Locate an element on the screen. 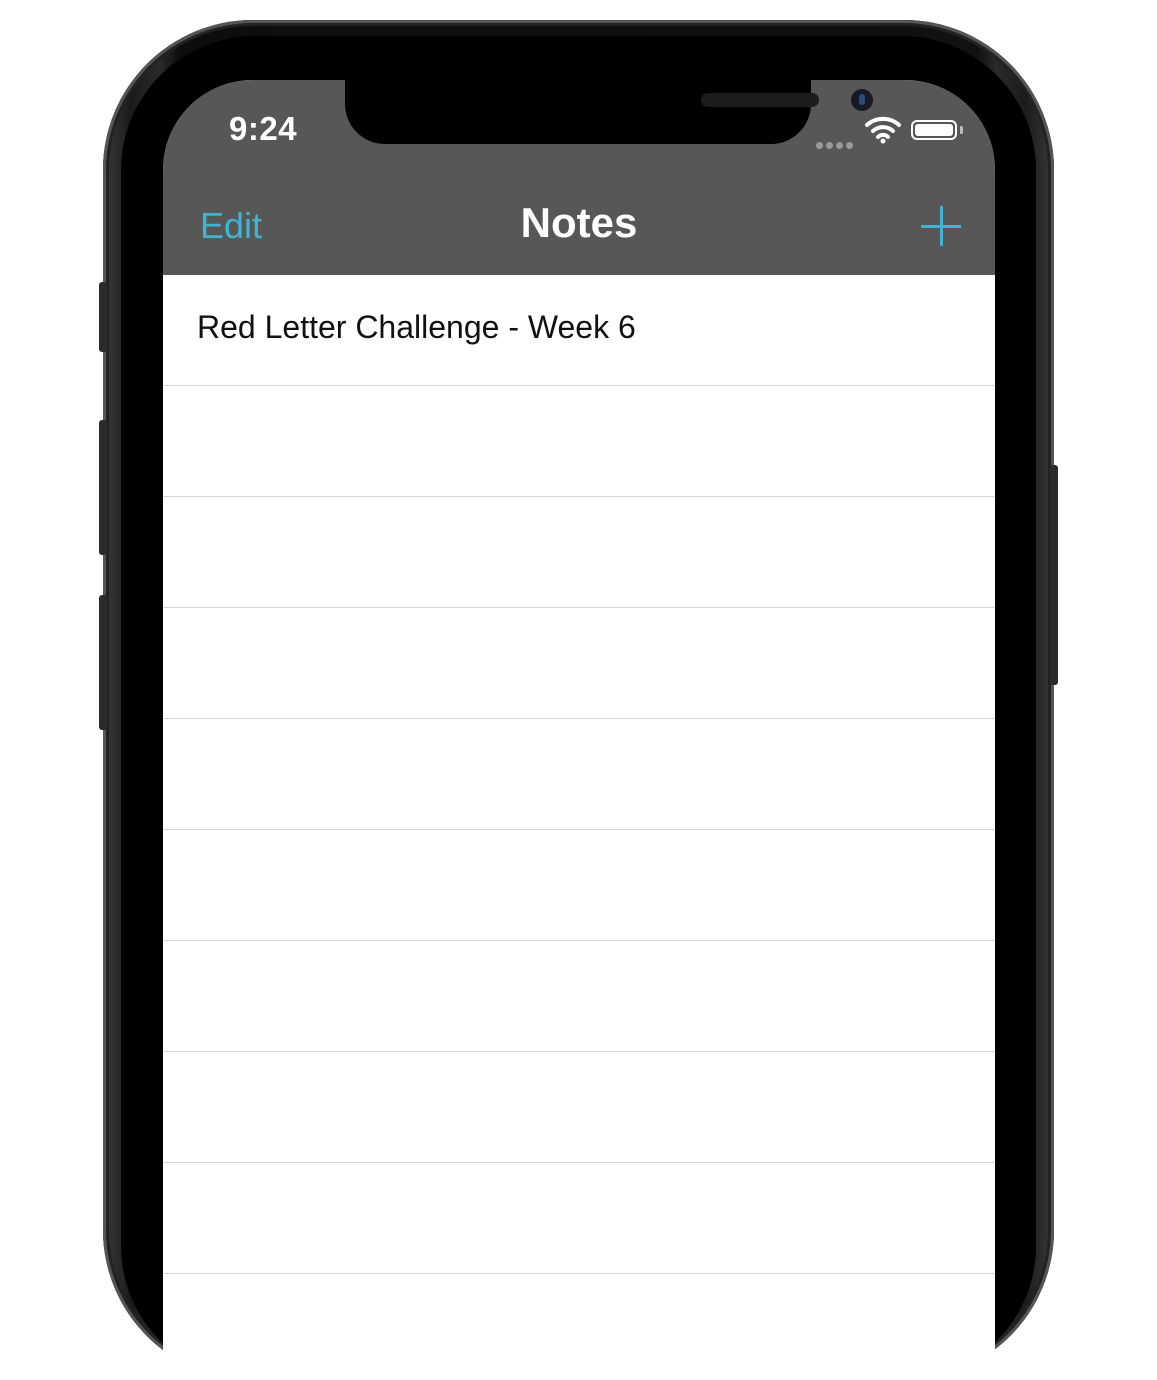 Image resolution: width=1157 pixels, height=1380 pixels. mute-switch is located at coordinates (103, 317).